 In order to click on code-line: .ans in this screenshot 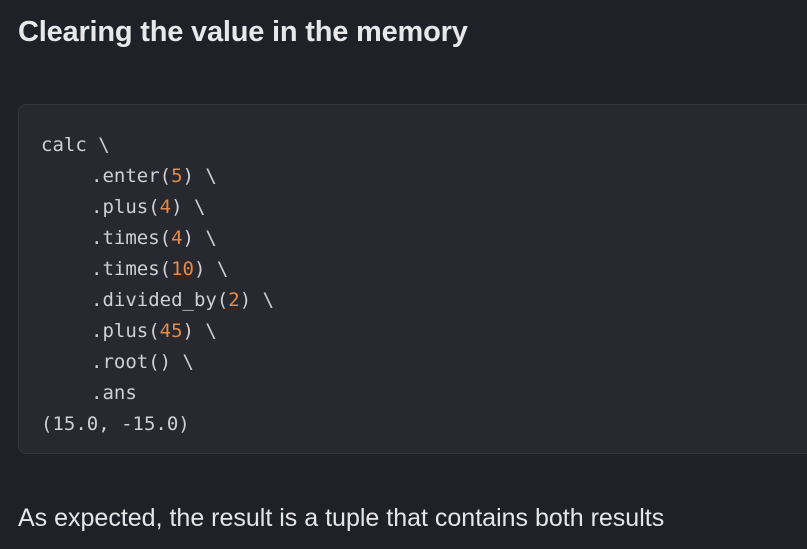, I will do `click(424, 393)`.